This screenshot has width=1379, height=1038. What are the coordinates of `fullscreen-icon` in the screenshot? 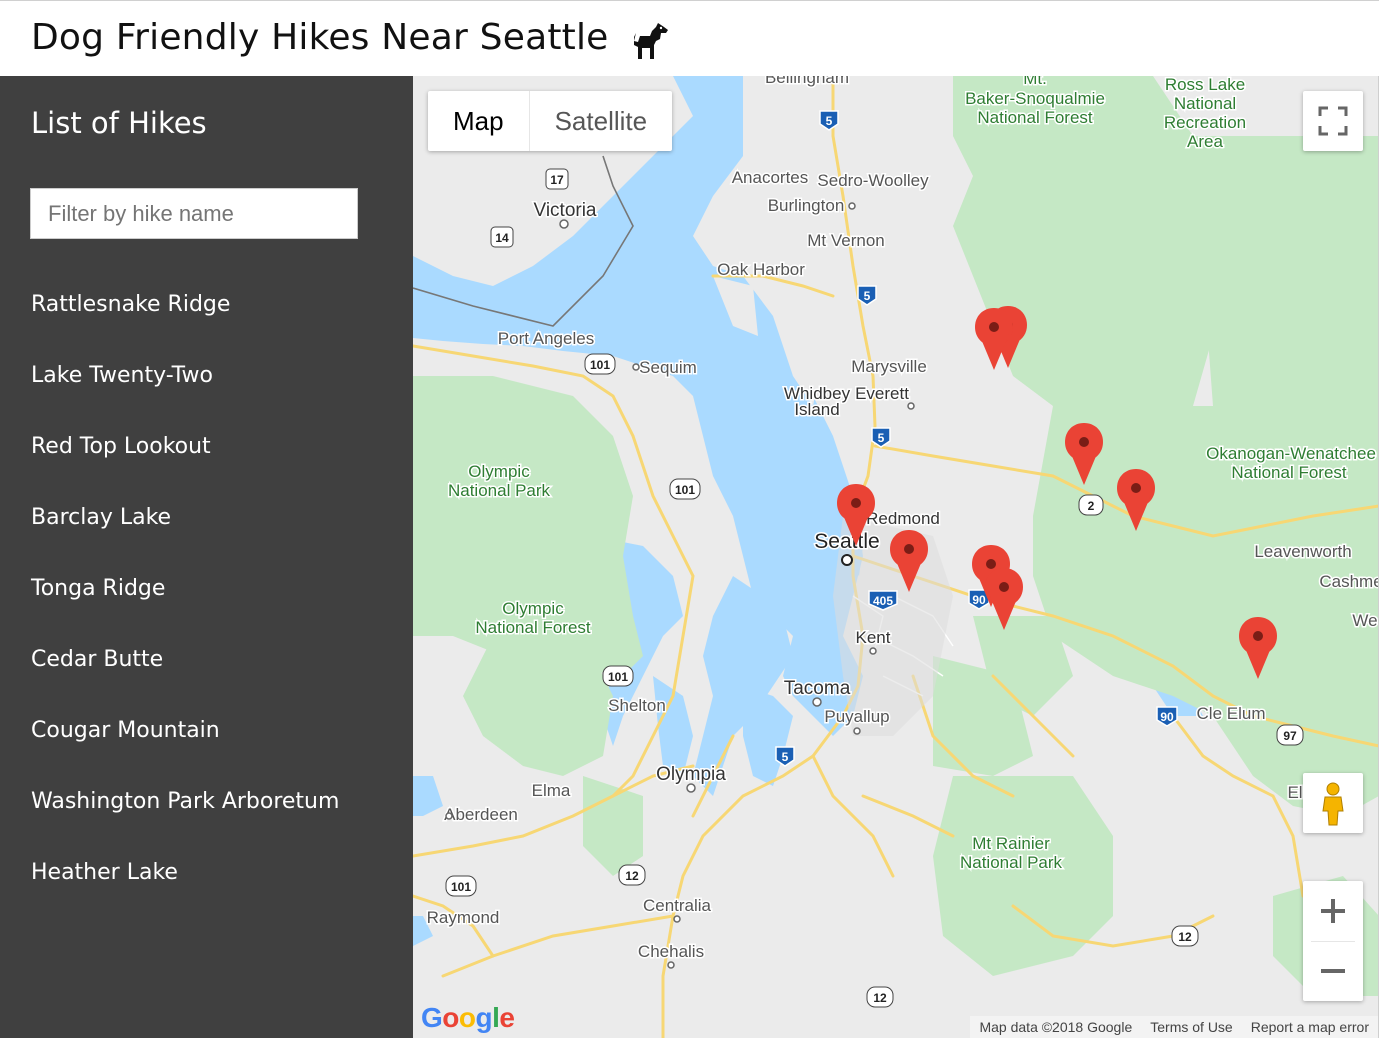 It's located at (1333, 121).